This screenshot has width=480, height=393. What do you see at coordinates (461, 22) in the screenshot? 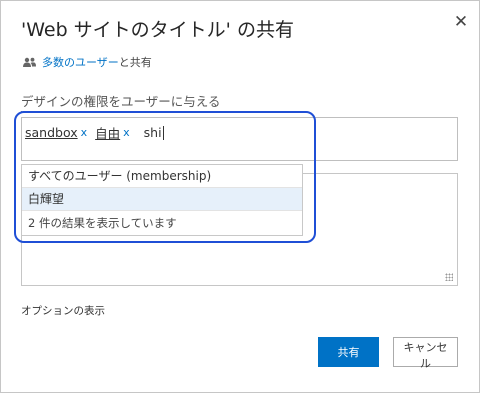
I see `close-icon: ✕` at bounding box center [461, 22].